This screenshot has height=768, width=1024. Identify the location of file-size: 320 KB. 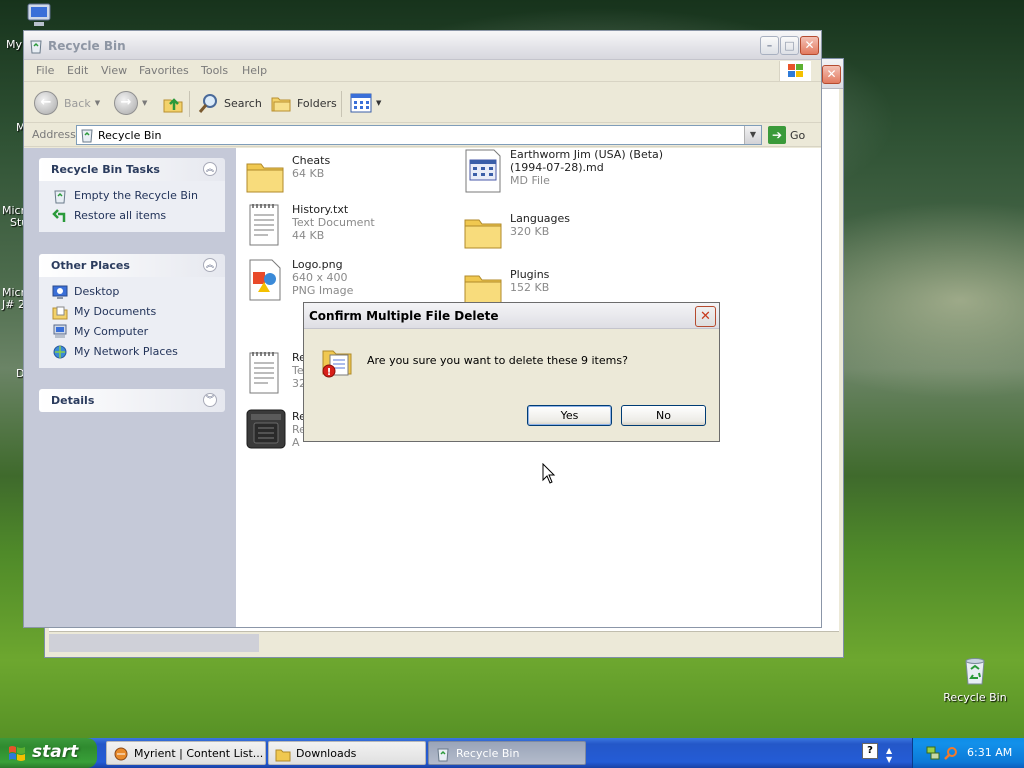
(530, 231).